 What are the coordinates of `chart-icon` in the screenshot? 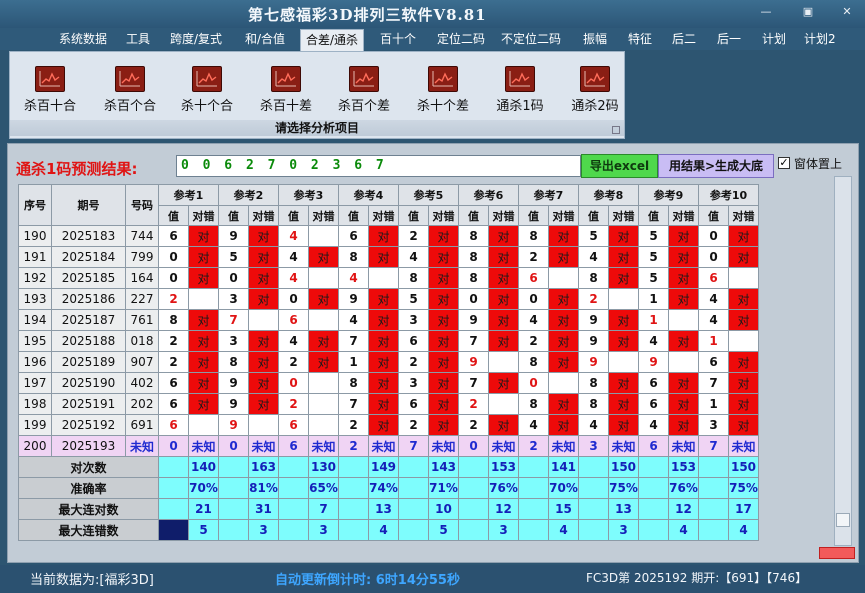 It's located at (207, 79).